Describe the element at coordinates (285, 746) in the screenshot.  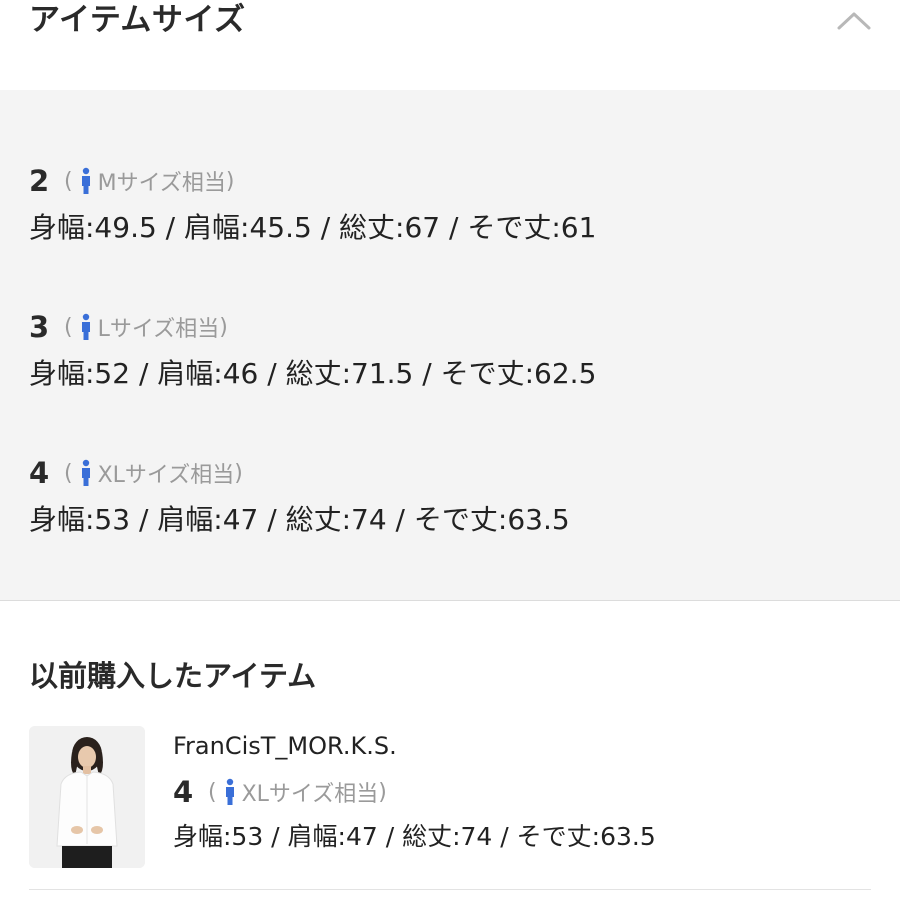
I see `brand-name: FranCisT_MOR.K.S.` at that location.